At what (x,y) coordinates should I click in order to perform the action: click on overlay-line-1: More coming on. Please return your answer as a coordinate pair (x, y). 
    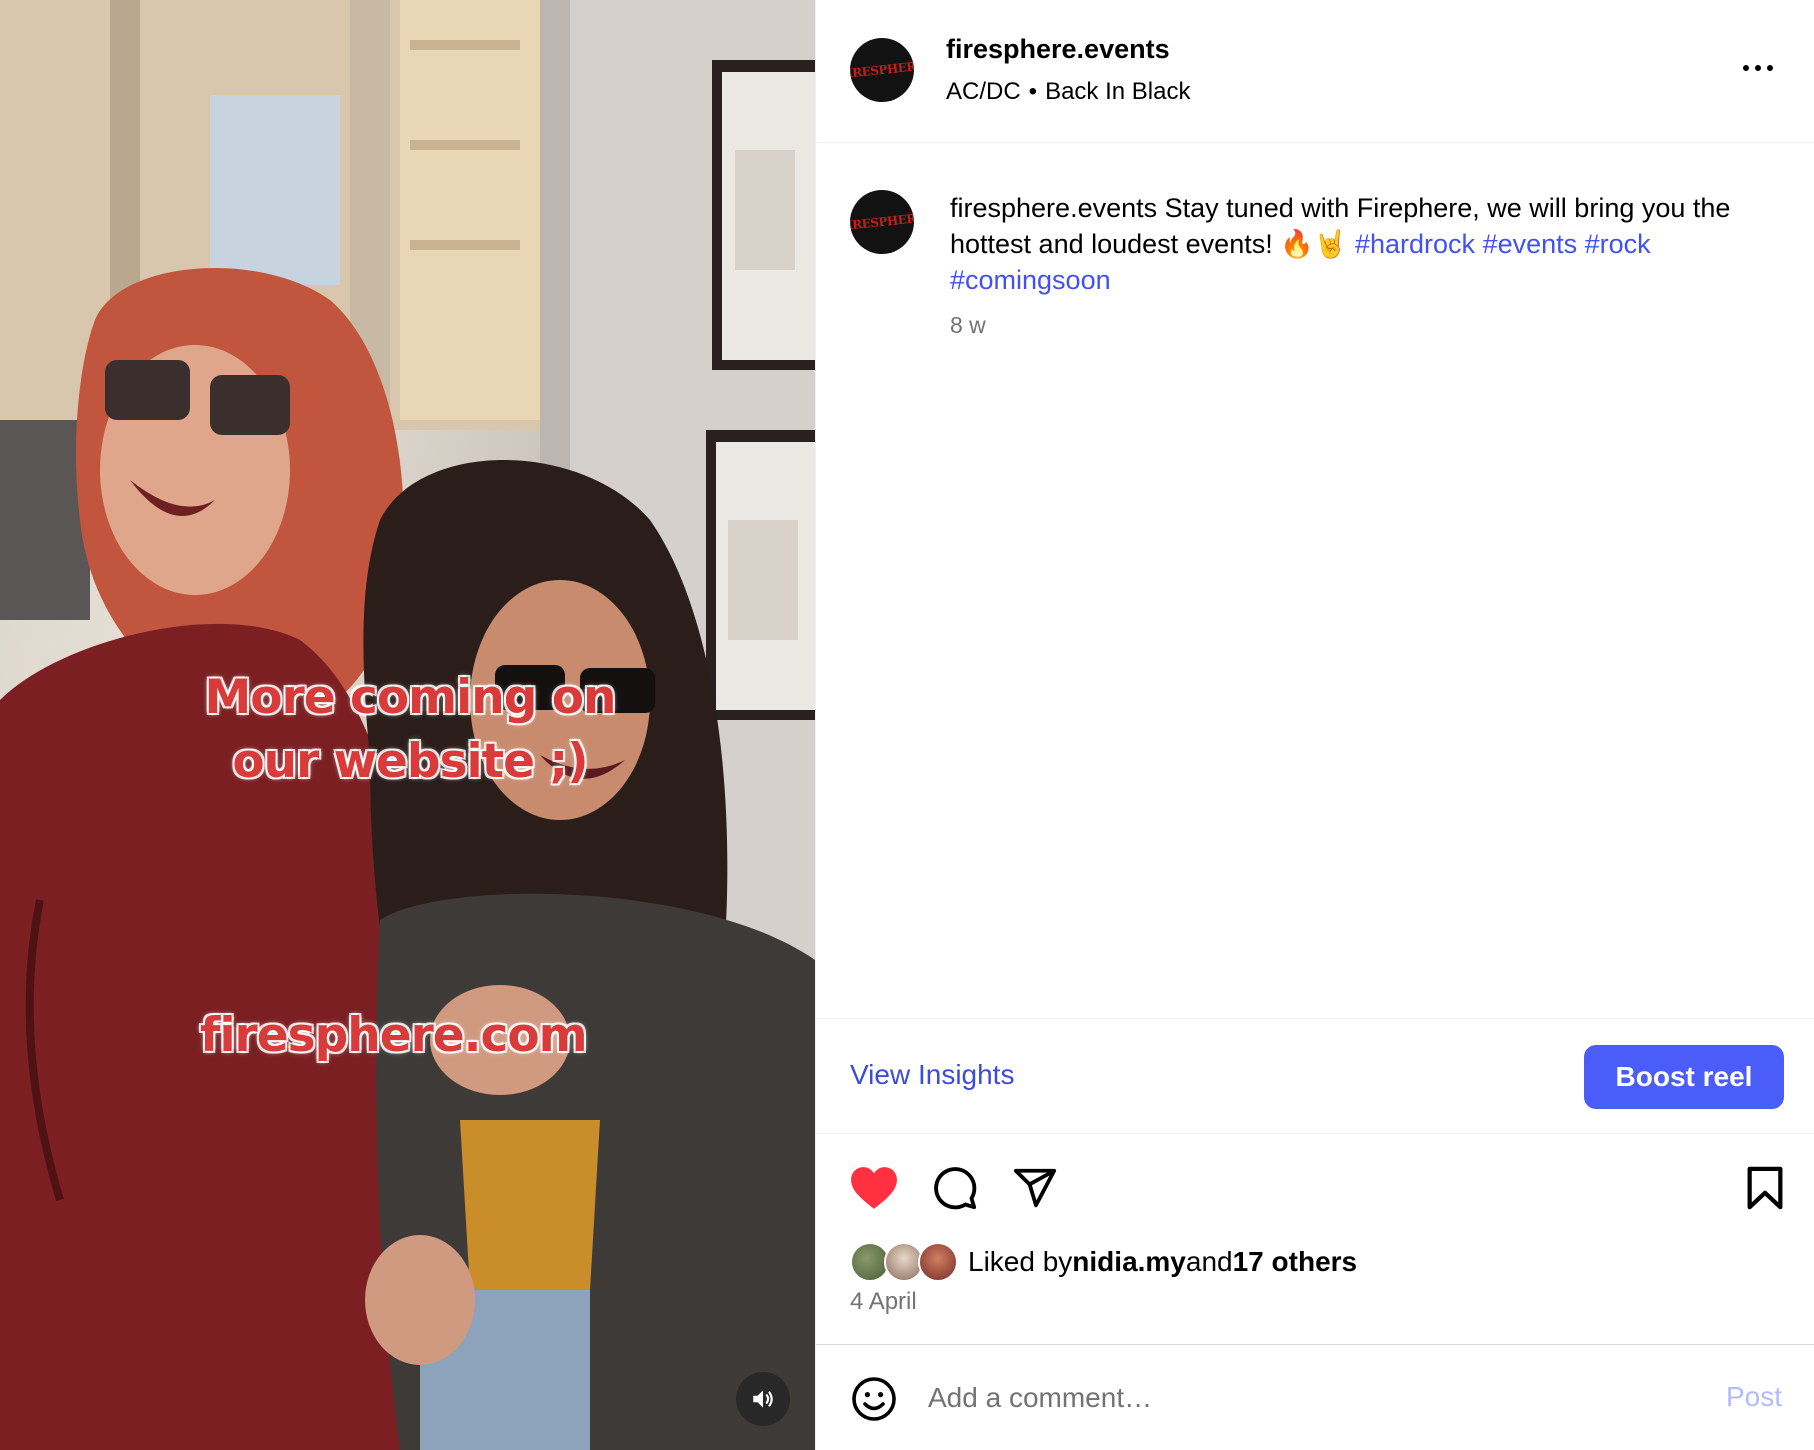
    Looking at the image, I should click on (410, 697).